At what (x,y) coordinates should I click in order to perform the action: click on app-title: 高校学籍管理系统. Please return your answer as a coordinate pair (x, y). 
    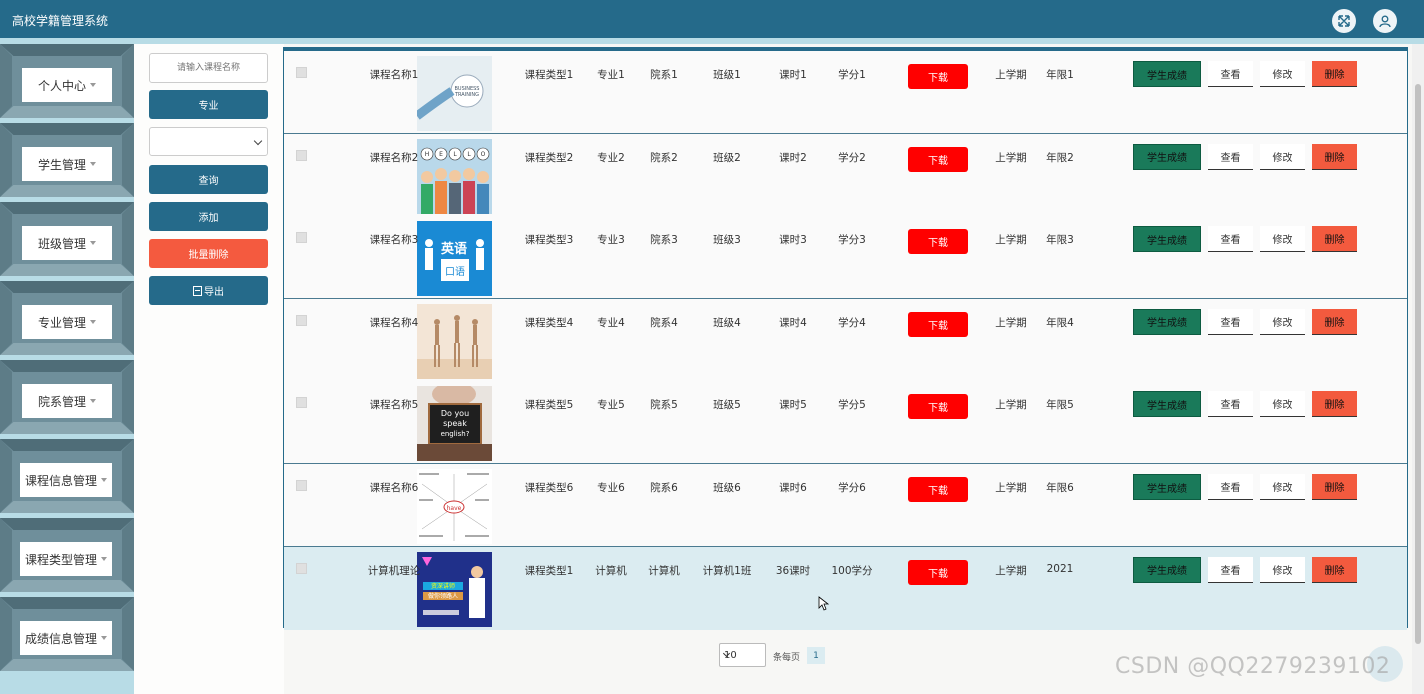
    Looking at the image, I should click on (60, 21).